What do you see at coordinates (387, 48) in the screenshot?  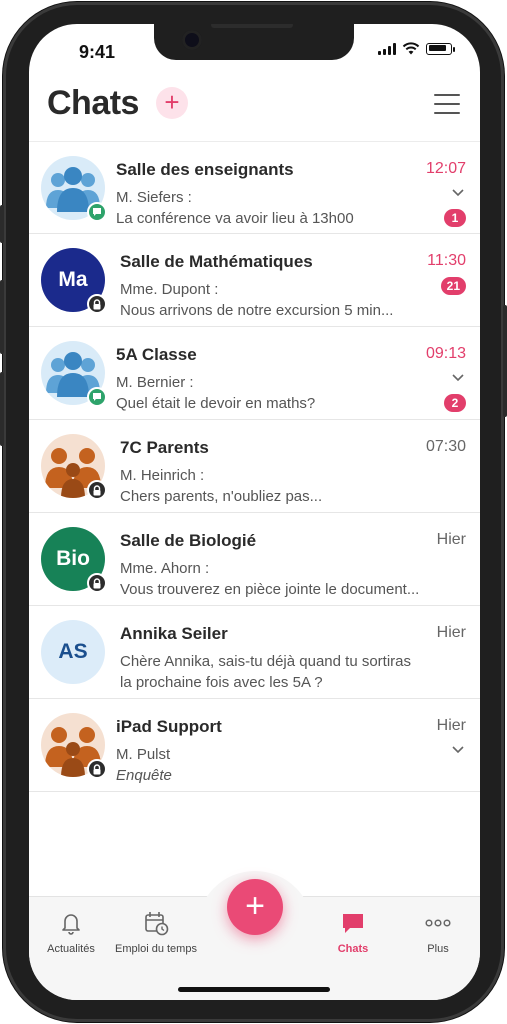 I see `cellular-signal-icon` at bounding box center [387, 48].